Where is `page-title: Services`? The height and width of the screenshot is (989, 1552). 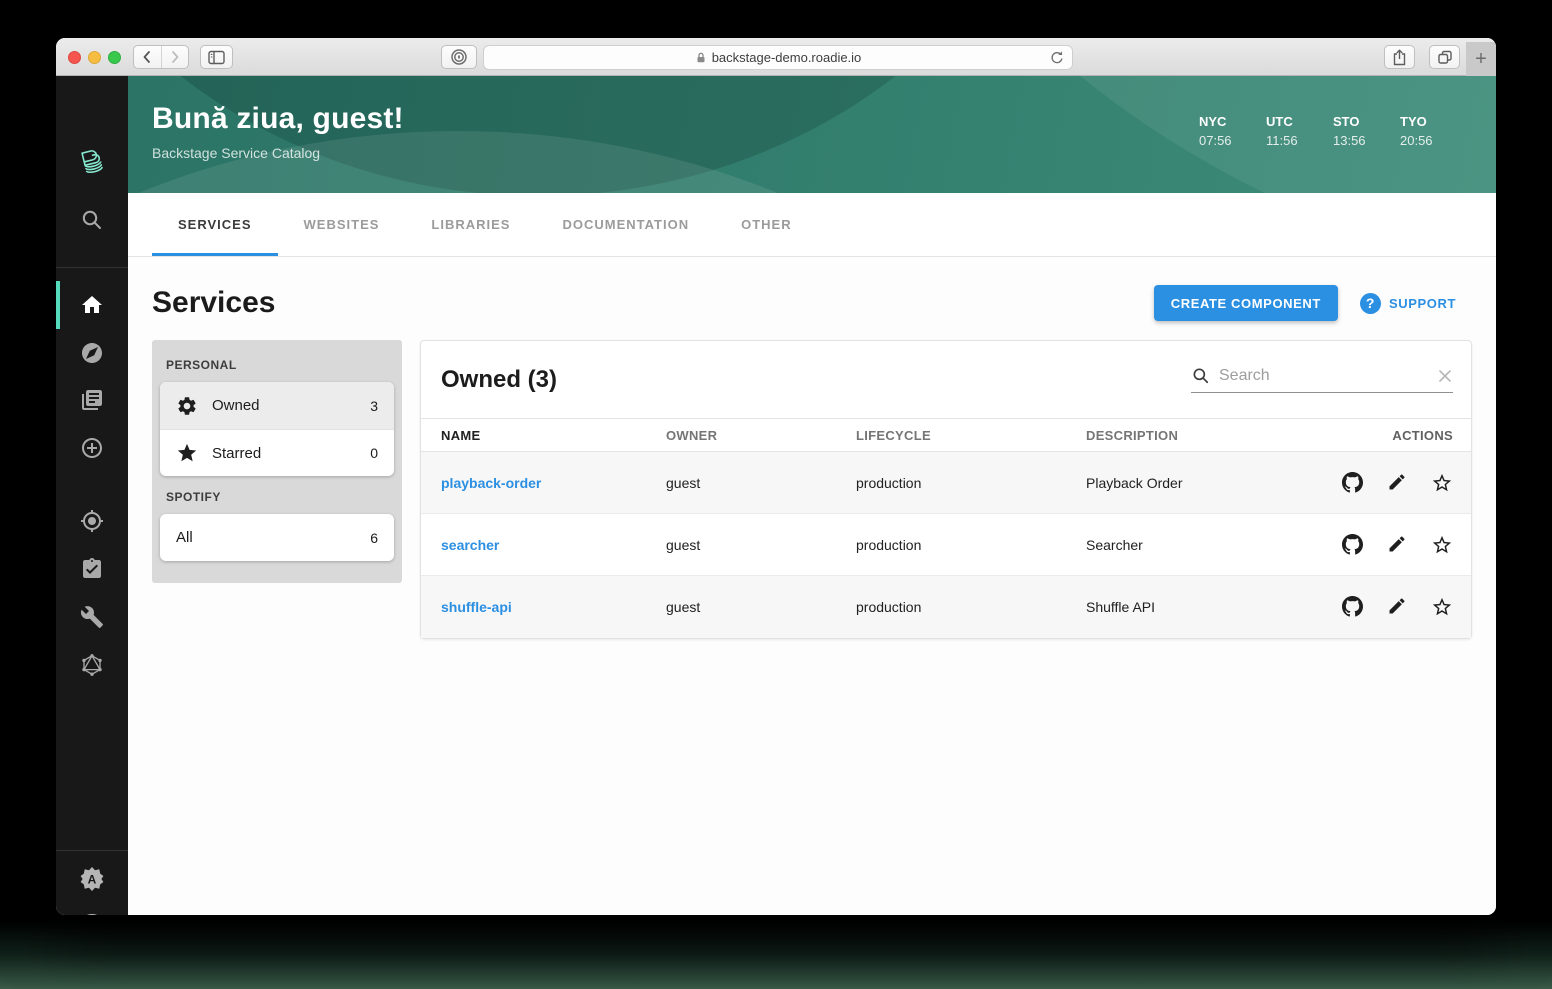 page-title: Services is located at coordinates (214, 302).